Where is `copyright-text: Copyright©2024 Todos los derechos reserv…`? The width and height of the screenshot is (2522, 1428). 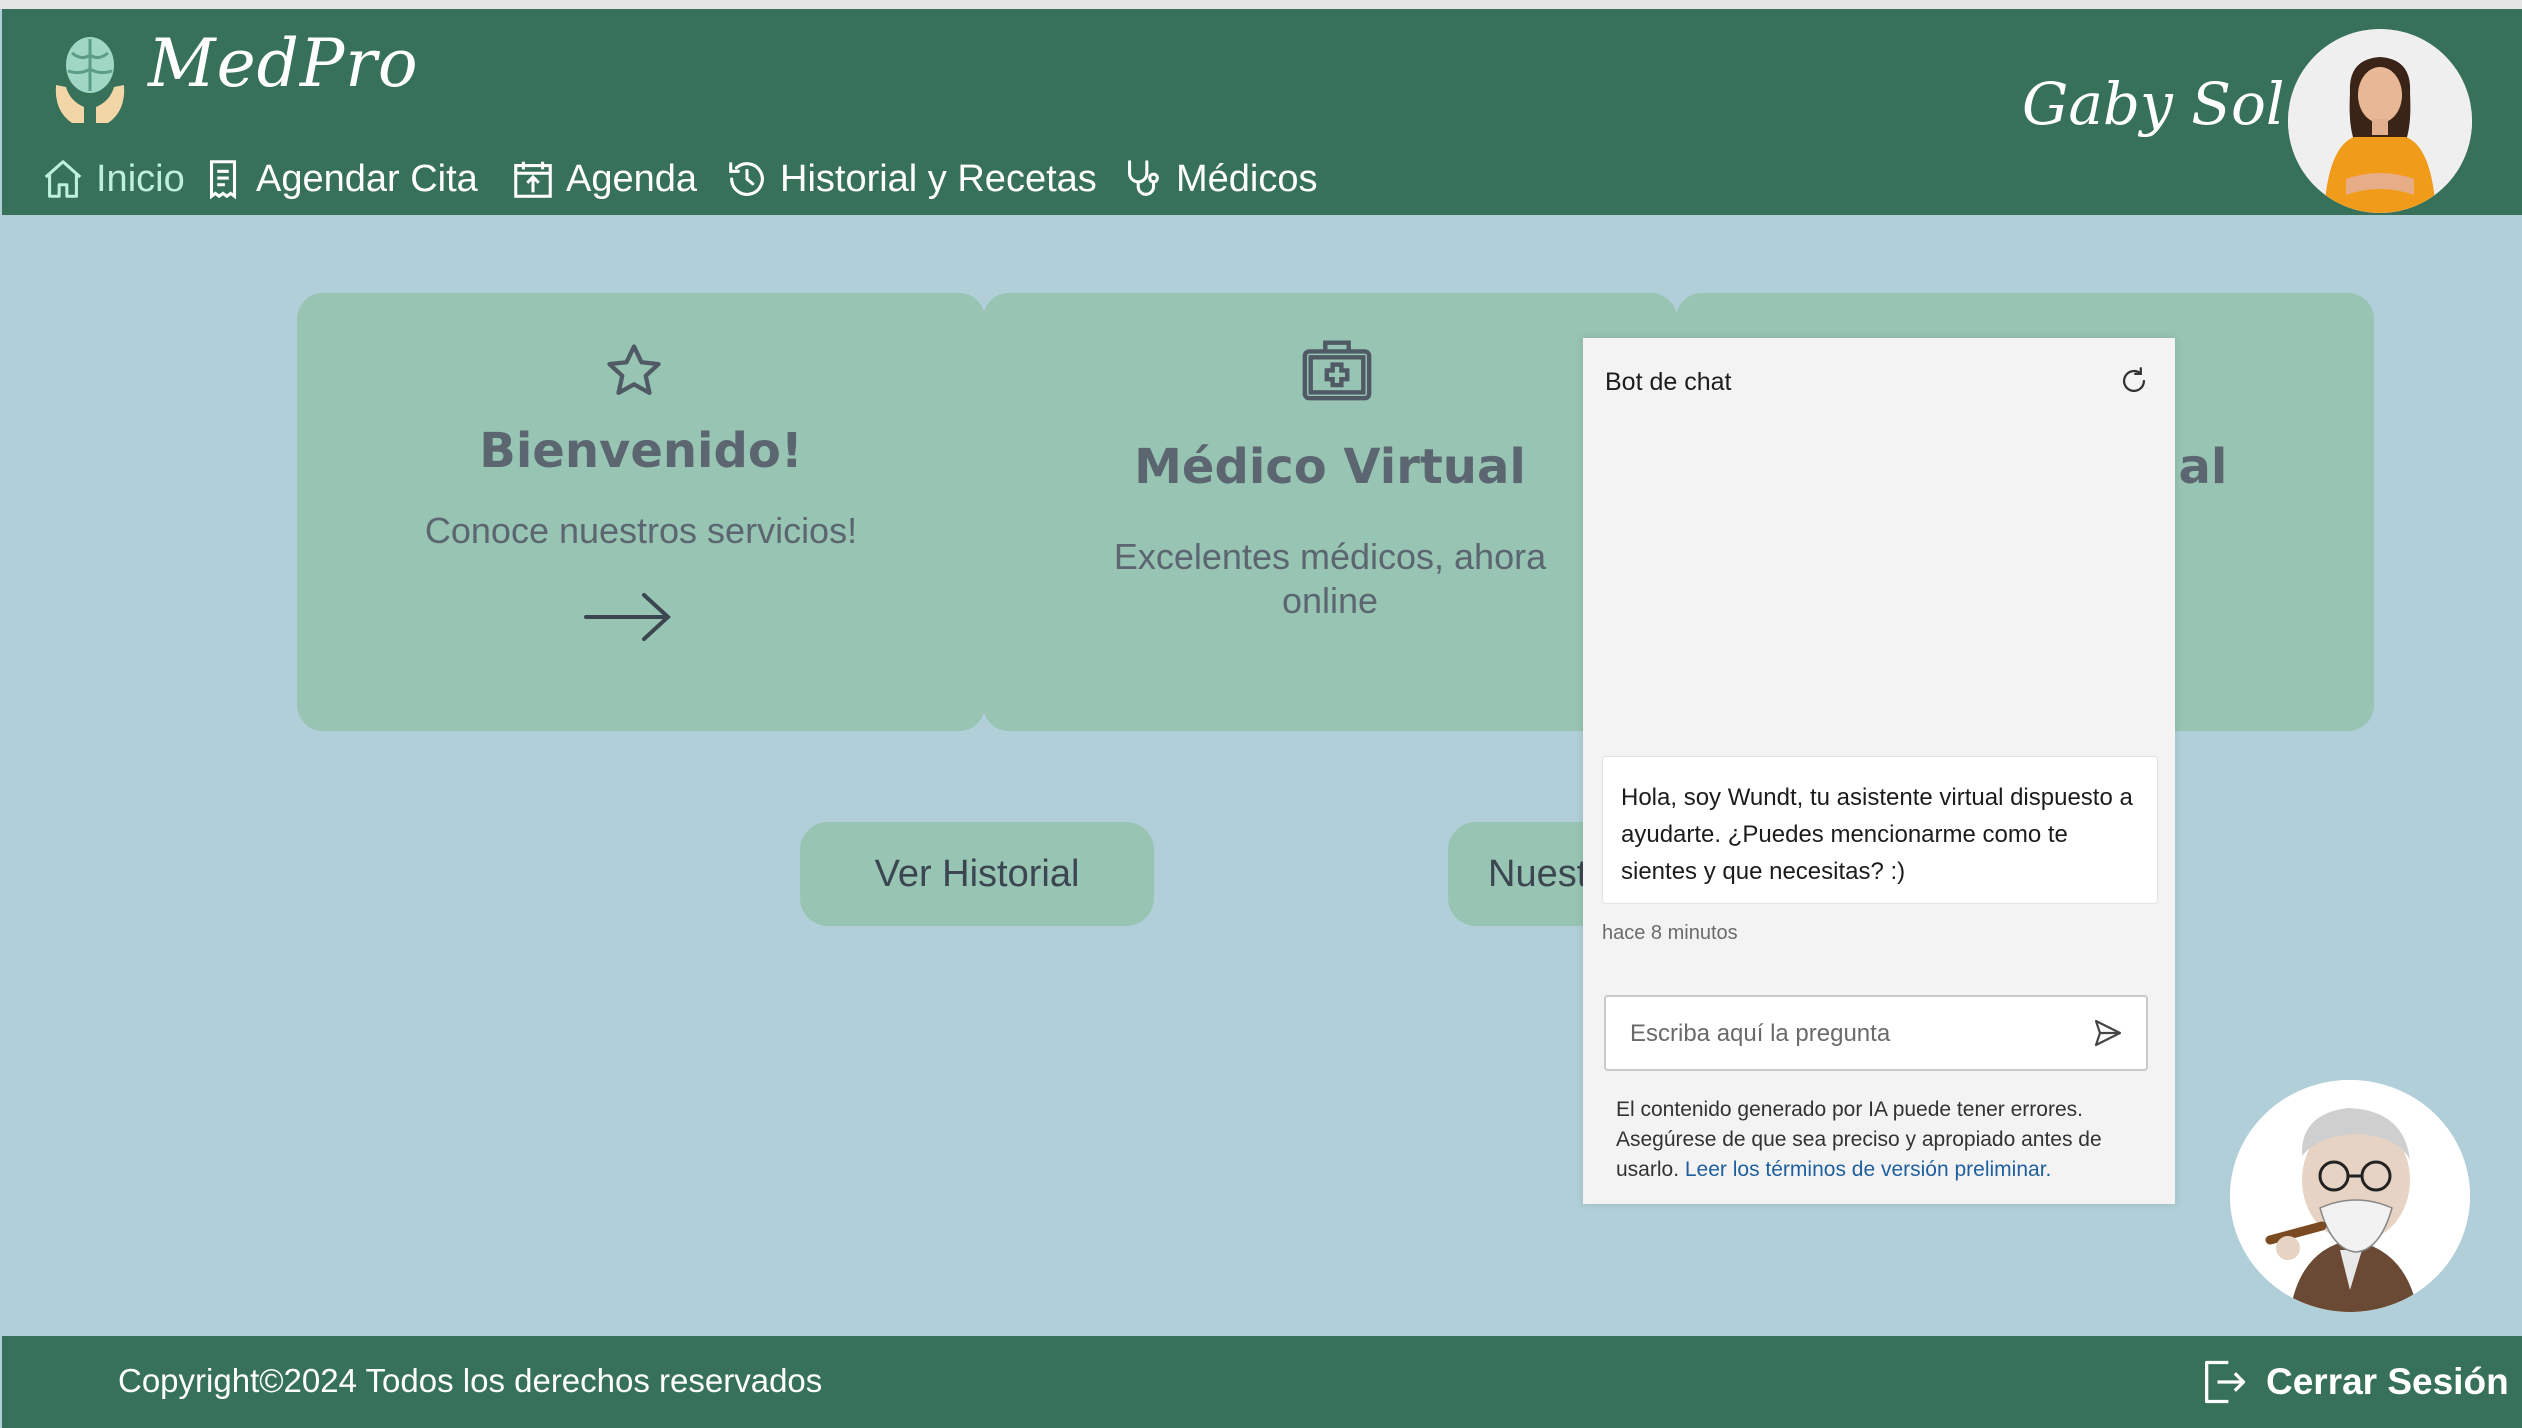 copyright-text: Copyright©2024 Todos los derechos reserv… is located at coordinates (470, 1380).